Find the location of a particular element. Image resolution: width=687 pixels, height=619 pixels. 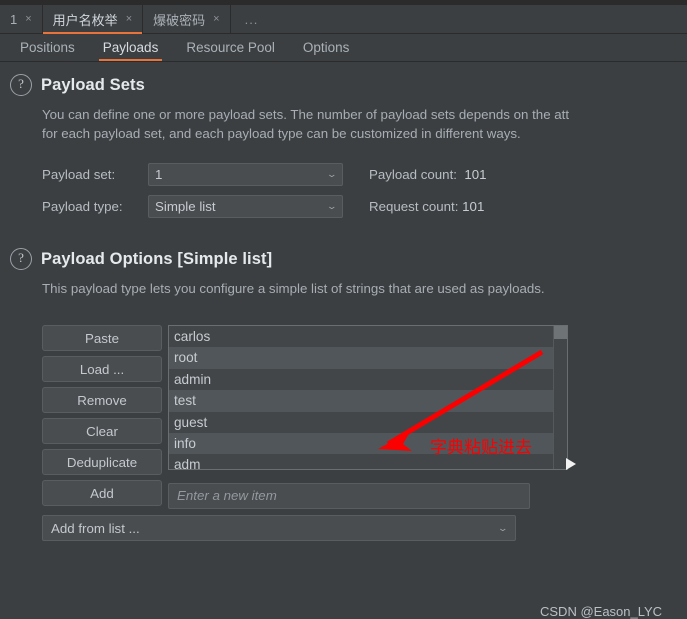

subtab-label: Payloads is located at coordinates (130, 47).